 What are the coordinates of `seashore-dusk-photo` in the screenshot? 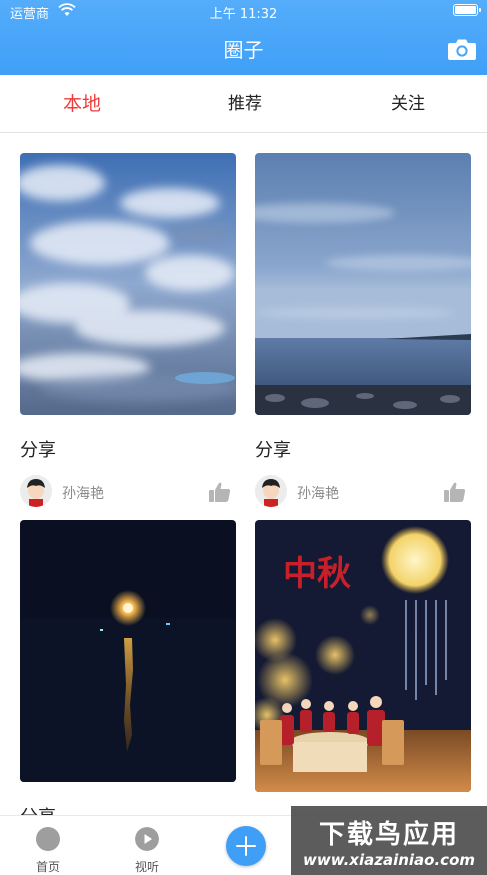 It's located at (363, 284).